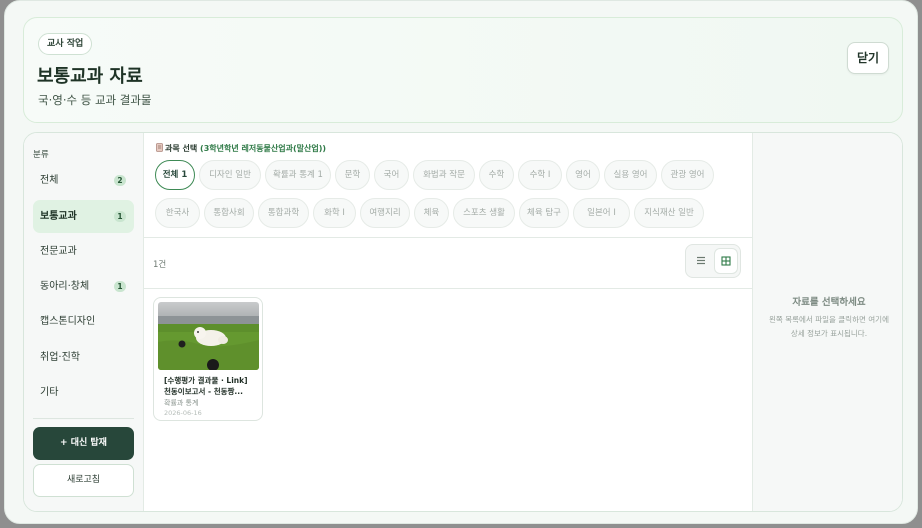  I want to click on sidebar-item-label: 캡스톤디자인, so click(68, 321).